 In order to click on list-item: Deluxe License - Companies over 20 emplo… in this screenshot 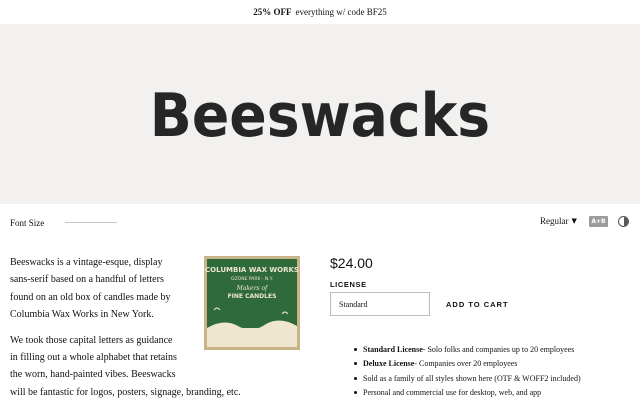, I will do `click(495, 364)`.